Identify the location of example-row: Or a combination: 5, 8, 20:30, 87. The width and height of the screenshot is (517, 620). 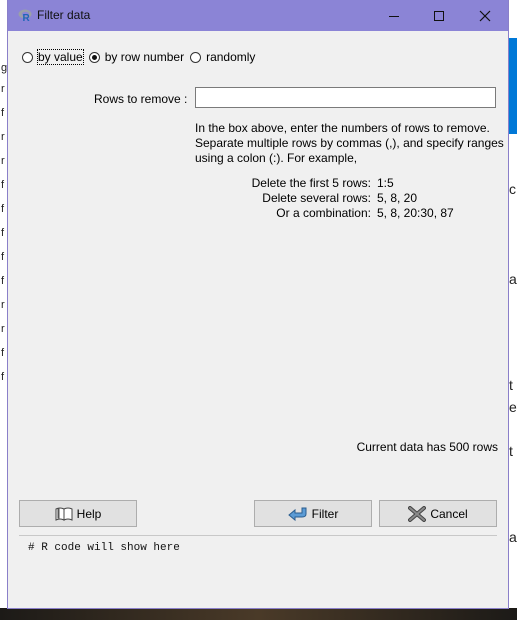
(350, 213).